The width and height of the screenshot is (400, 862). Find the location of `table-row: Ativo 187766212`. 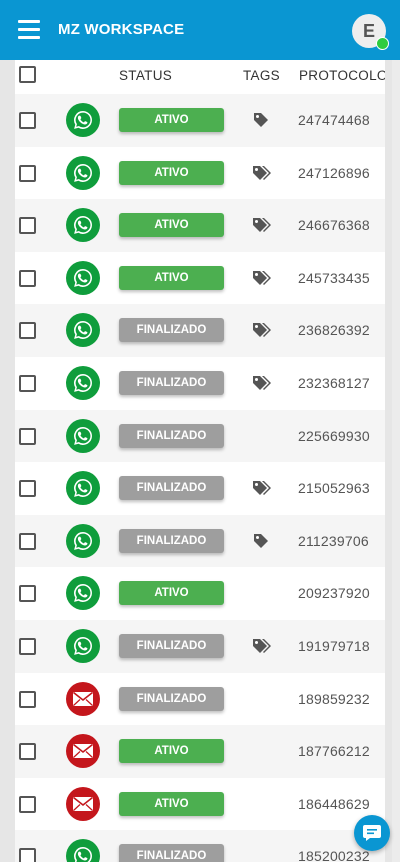

table-row: Ativo 187766212 is located at coordinates (200, 751).